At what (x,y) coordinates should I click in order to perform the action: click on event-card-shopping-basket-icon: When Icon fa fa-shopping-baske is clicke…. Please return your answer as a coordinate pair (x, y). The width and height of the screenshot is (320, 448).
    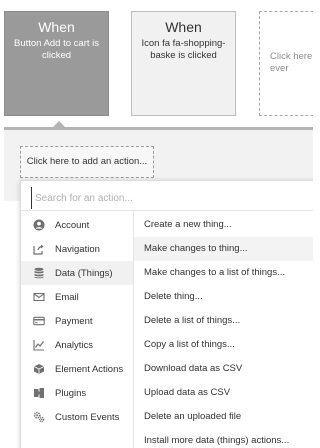
    Looking at the image, I should click on (183, 63).